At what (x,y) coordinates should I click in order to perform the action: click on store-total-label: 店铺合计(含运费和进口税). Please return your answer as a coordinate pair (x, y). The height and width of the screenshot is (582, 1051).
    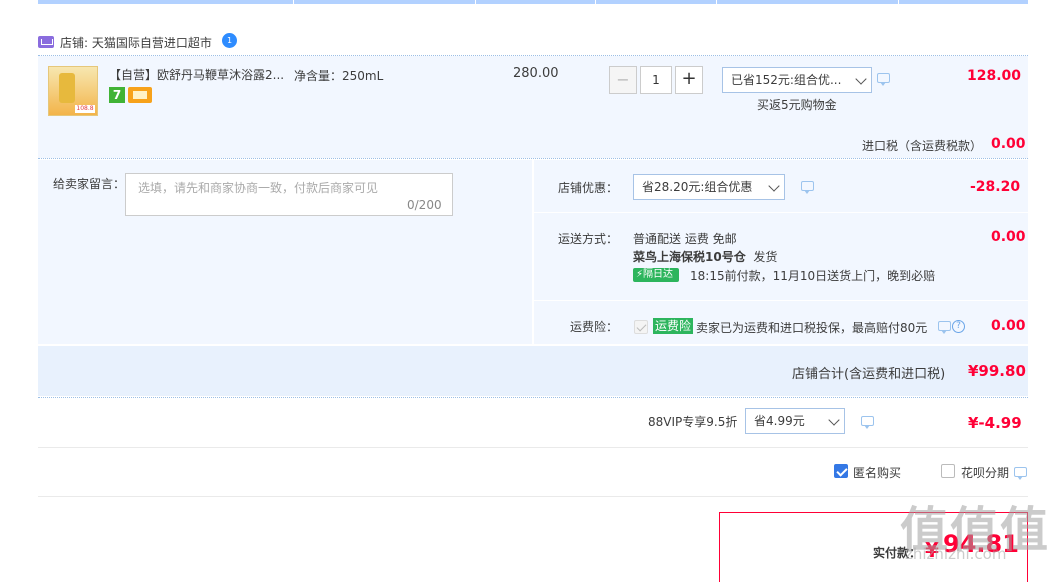
    Looking at the image, I should click on (869, 374).